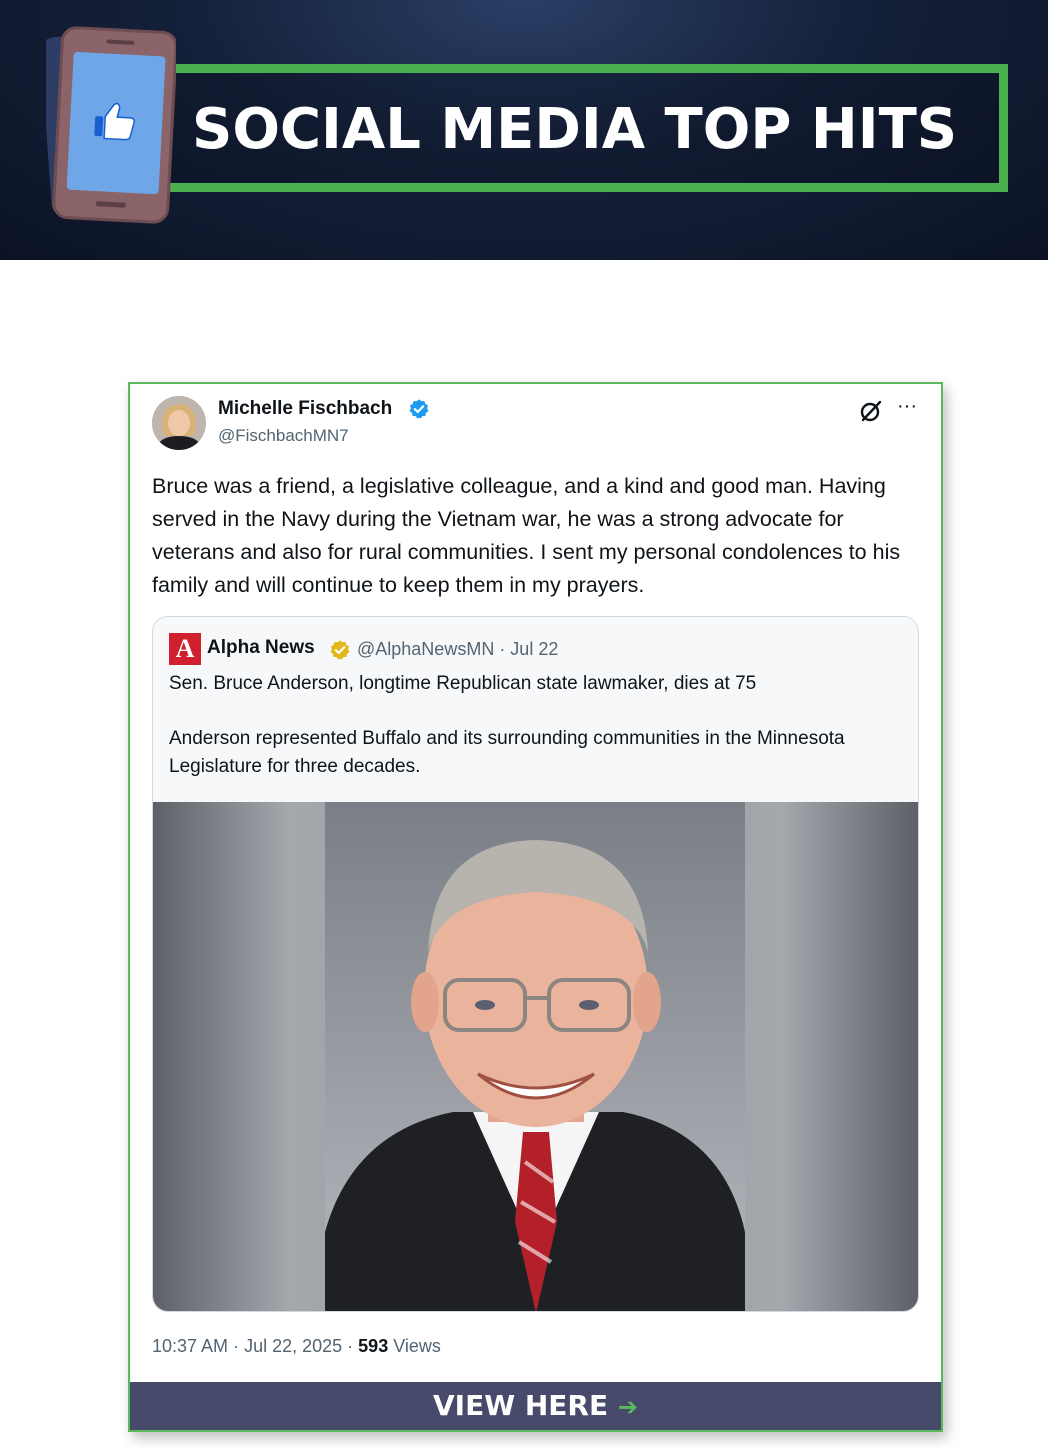 The image size is (1048, 1449). I want to click on banner-title: SOCIAL MEDIA TOP HITS, so click(575, 129).